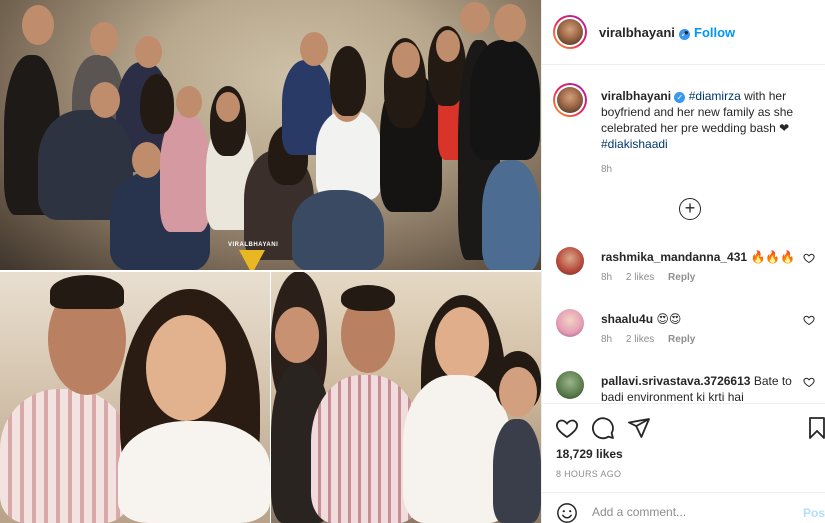  I want to click on watermark: VIRALBHAYANI, so click(253, 256).